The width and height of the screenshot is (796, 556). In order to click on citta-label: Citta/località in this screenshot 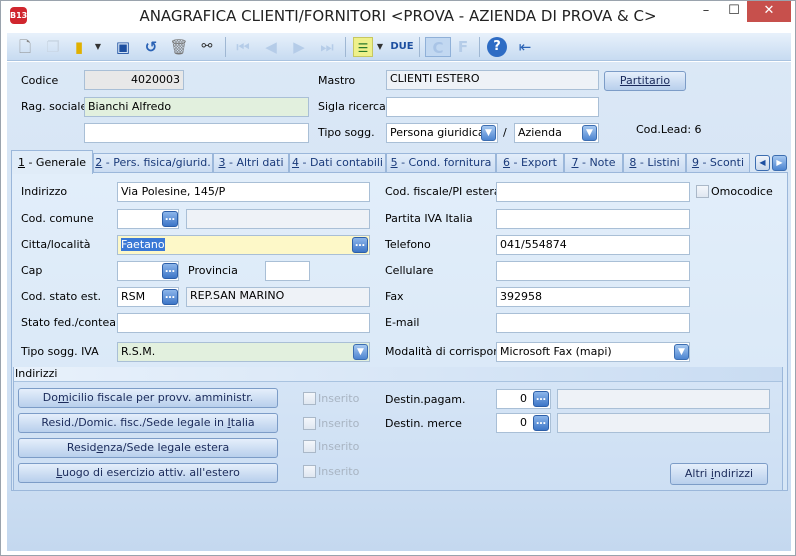, I will do `click(56, 244)`.